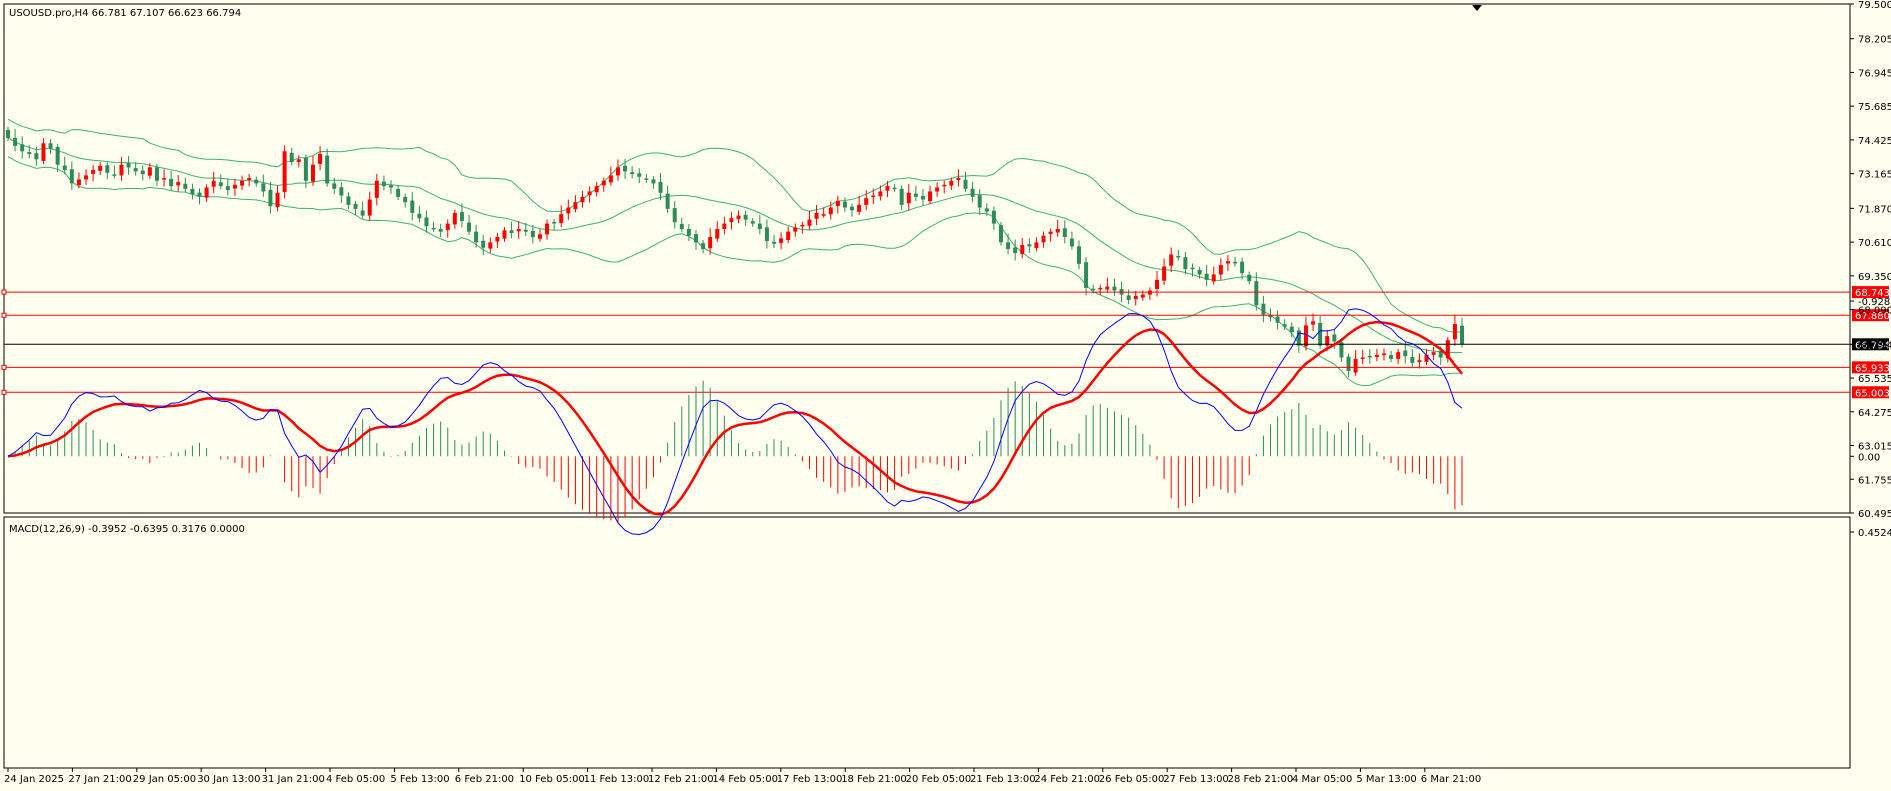 The image size is (1891, 791). Describe the element at coordinates (4, 367) in the screenshot. I see `level-3-handle` at that location.